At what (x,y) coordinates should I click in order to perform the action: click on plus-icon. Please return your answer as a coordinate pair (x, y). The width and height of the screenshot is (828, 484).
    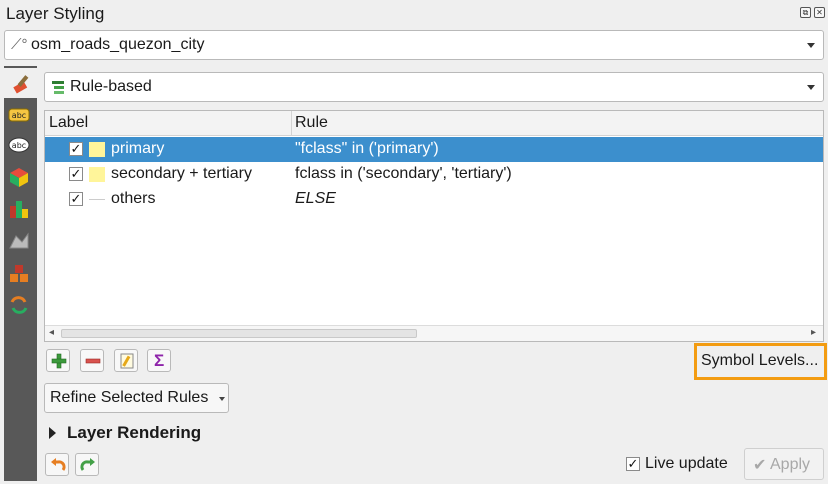
    Looking at the image, I should click on (59, 361).